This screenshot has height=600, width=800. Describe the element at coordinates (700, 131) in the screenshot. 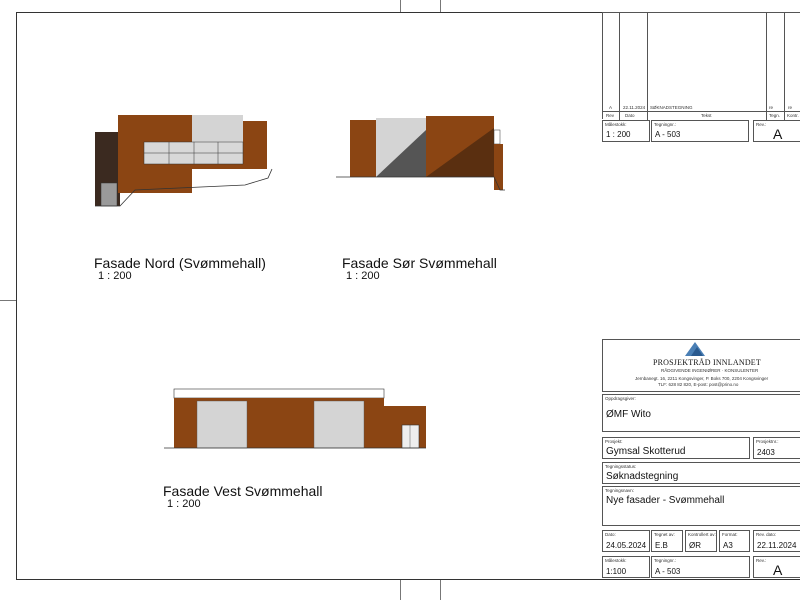

I see `rev-table-drawingnr-cell: Tegningnr.: A - 503` at that location.